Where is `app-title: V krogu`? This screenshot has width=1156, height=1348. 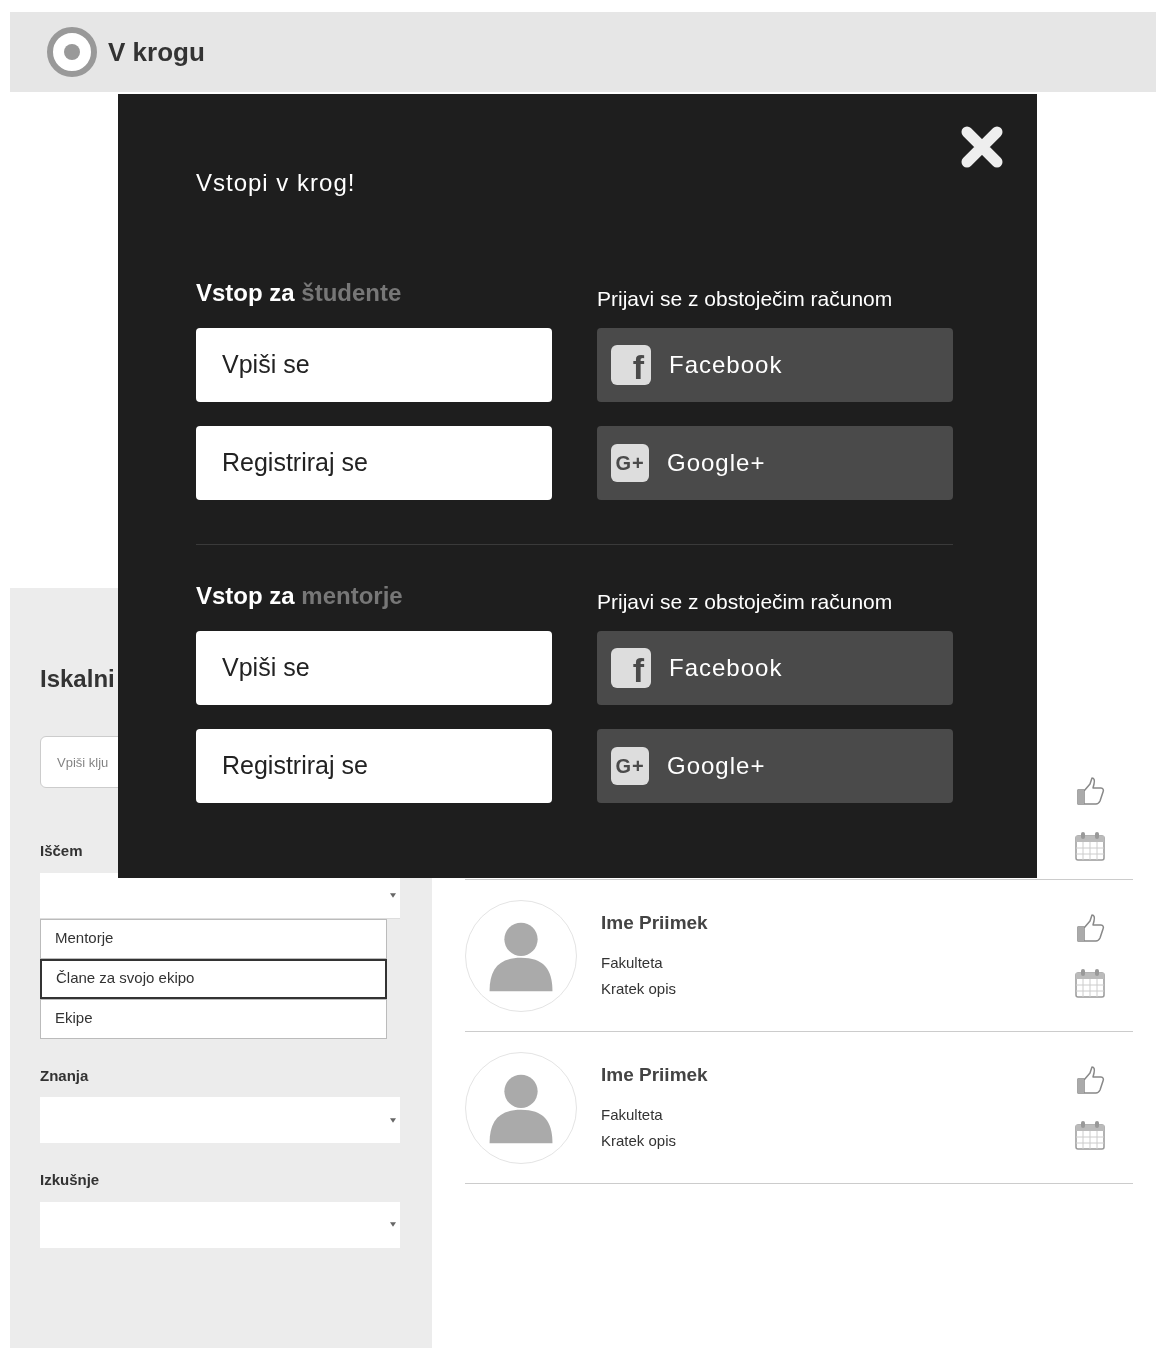 app-title: V krogu is located at coordinates (156, 52).